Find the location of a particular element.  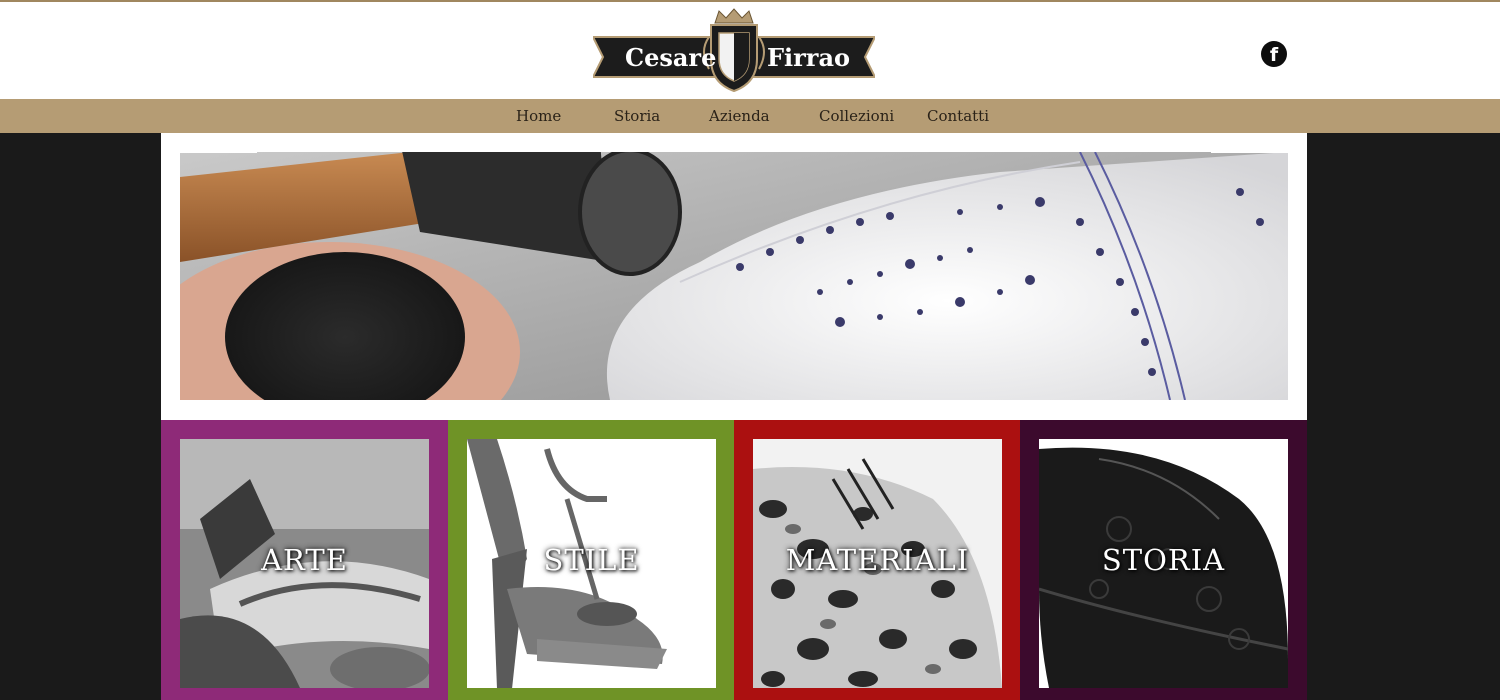

tile-arte-label: ARTE is located at coordinates (304, 560).